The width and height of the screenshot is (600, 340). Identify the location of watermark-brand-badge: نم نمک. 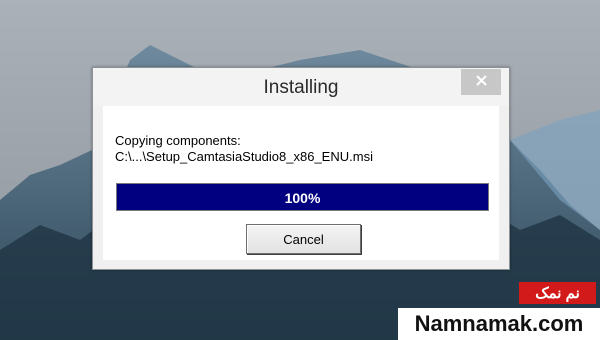
(557, 293).